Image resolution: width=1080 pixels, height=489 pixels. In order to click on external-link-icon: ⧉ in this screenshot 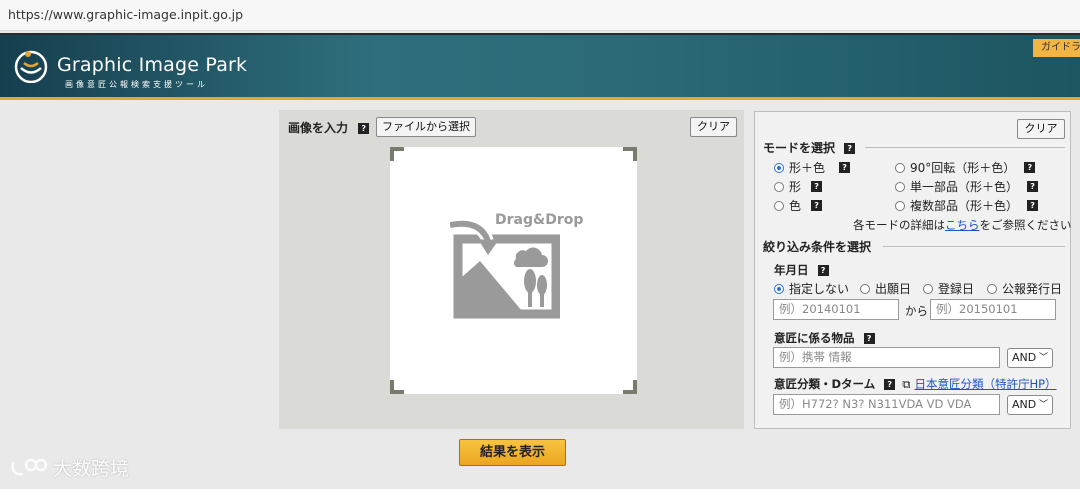, I will do `click(906, 384)`.